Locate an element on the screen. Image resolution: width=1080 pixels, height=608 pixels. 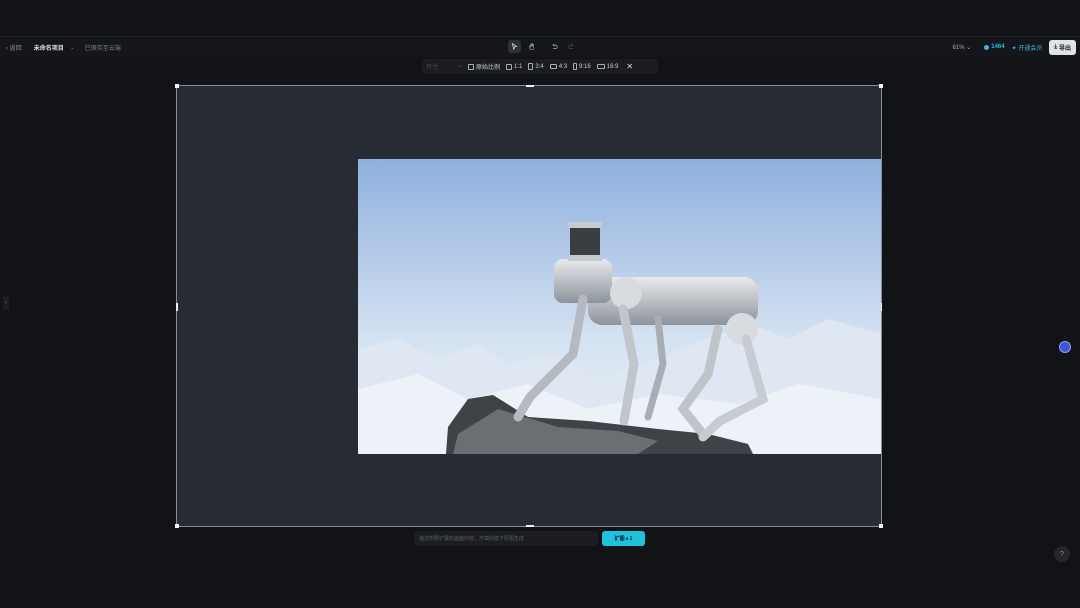
prompt-input: 描述想要扩展的画面内容，不填则基于原图生成 is located at coordinates (506, 538).